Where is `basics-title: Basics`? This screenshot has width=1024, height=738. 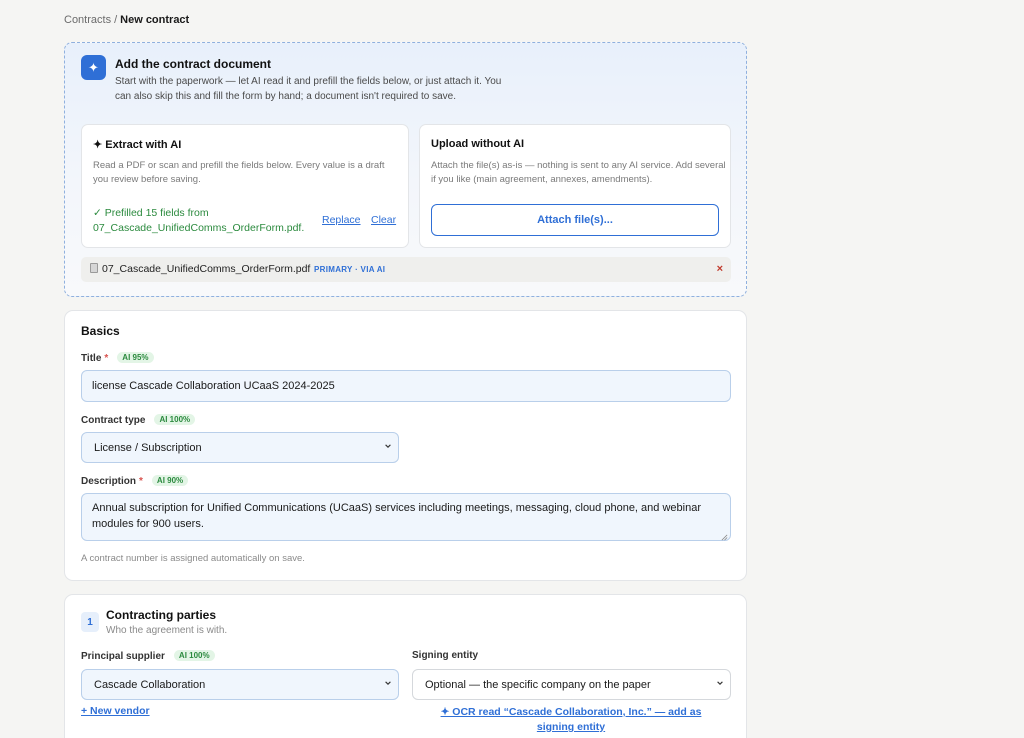
basics-title: Basics is located at coordinates (100, 331).